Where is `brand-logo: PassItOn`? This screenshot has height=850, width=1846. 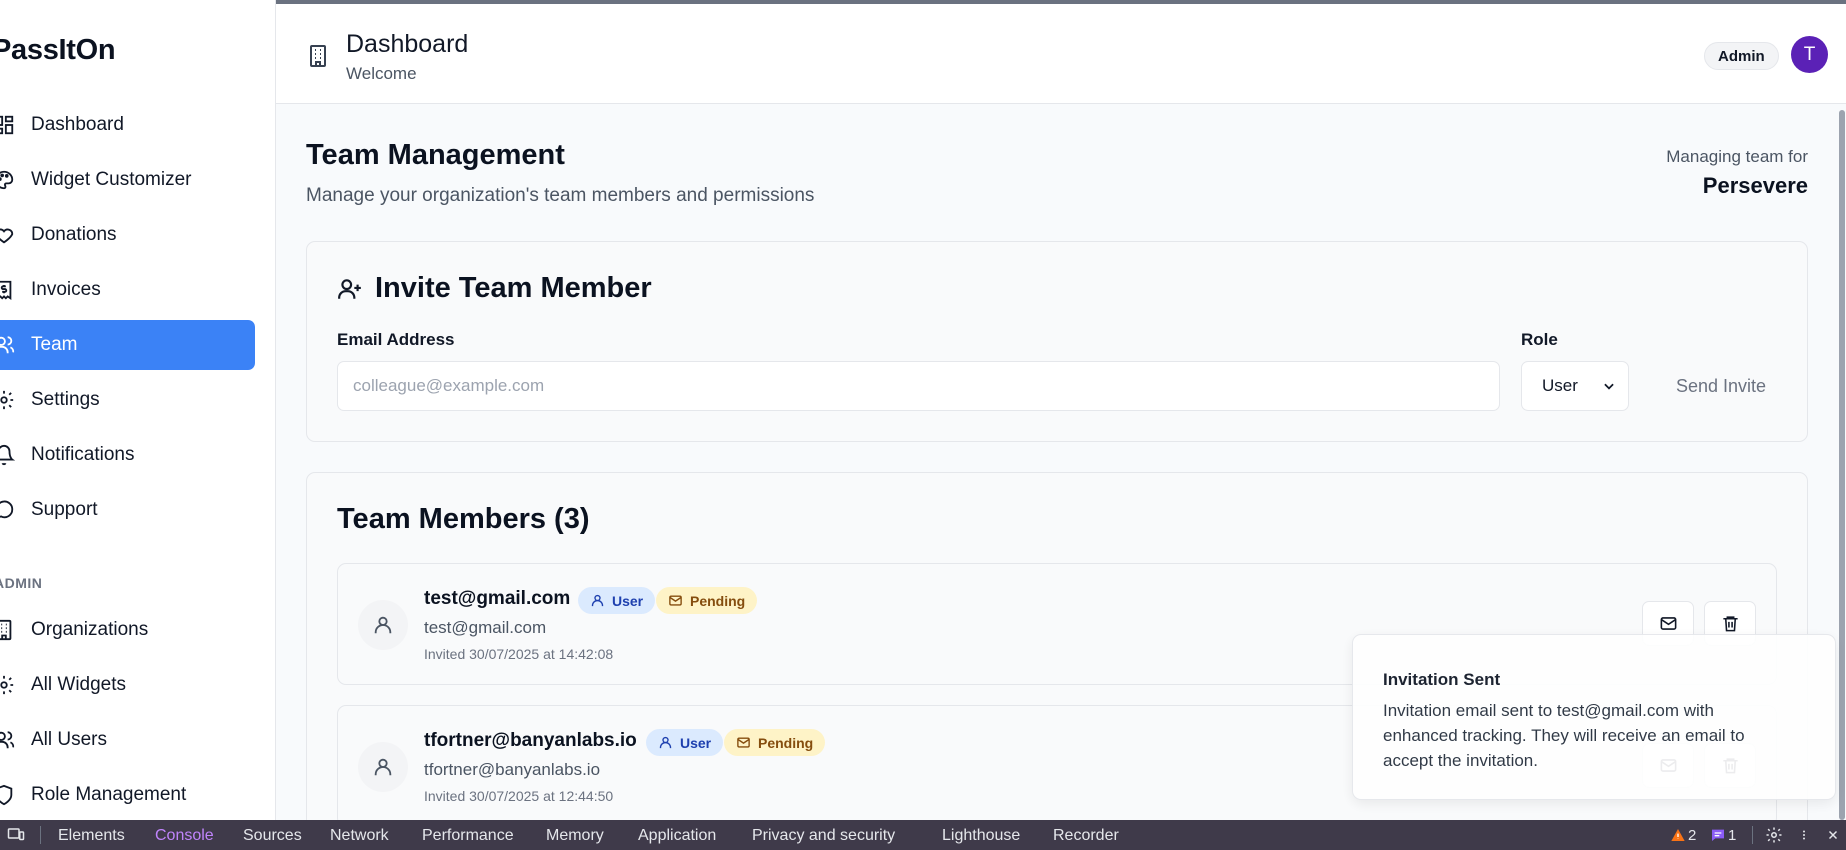 brand-logo: PassItOn is located at coordinates (58, 50).